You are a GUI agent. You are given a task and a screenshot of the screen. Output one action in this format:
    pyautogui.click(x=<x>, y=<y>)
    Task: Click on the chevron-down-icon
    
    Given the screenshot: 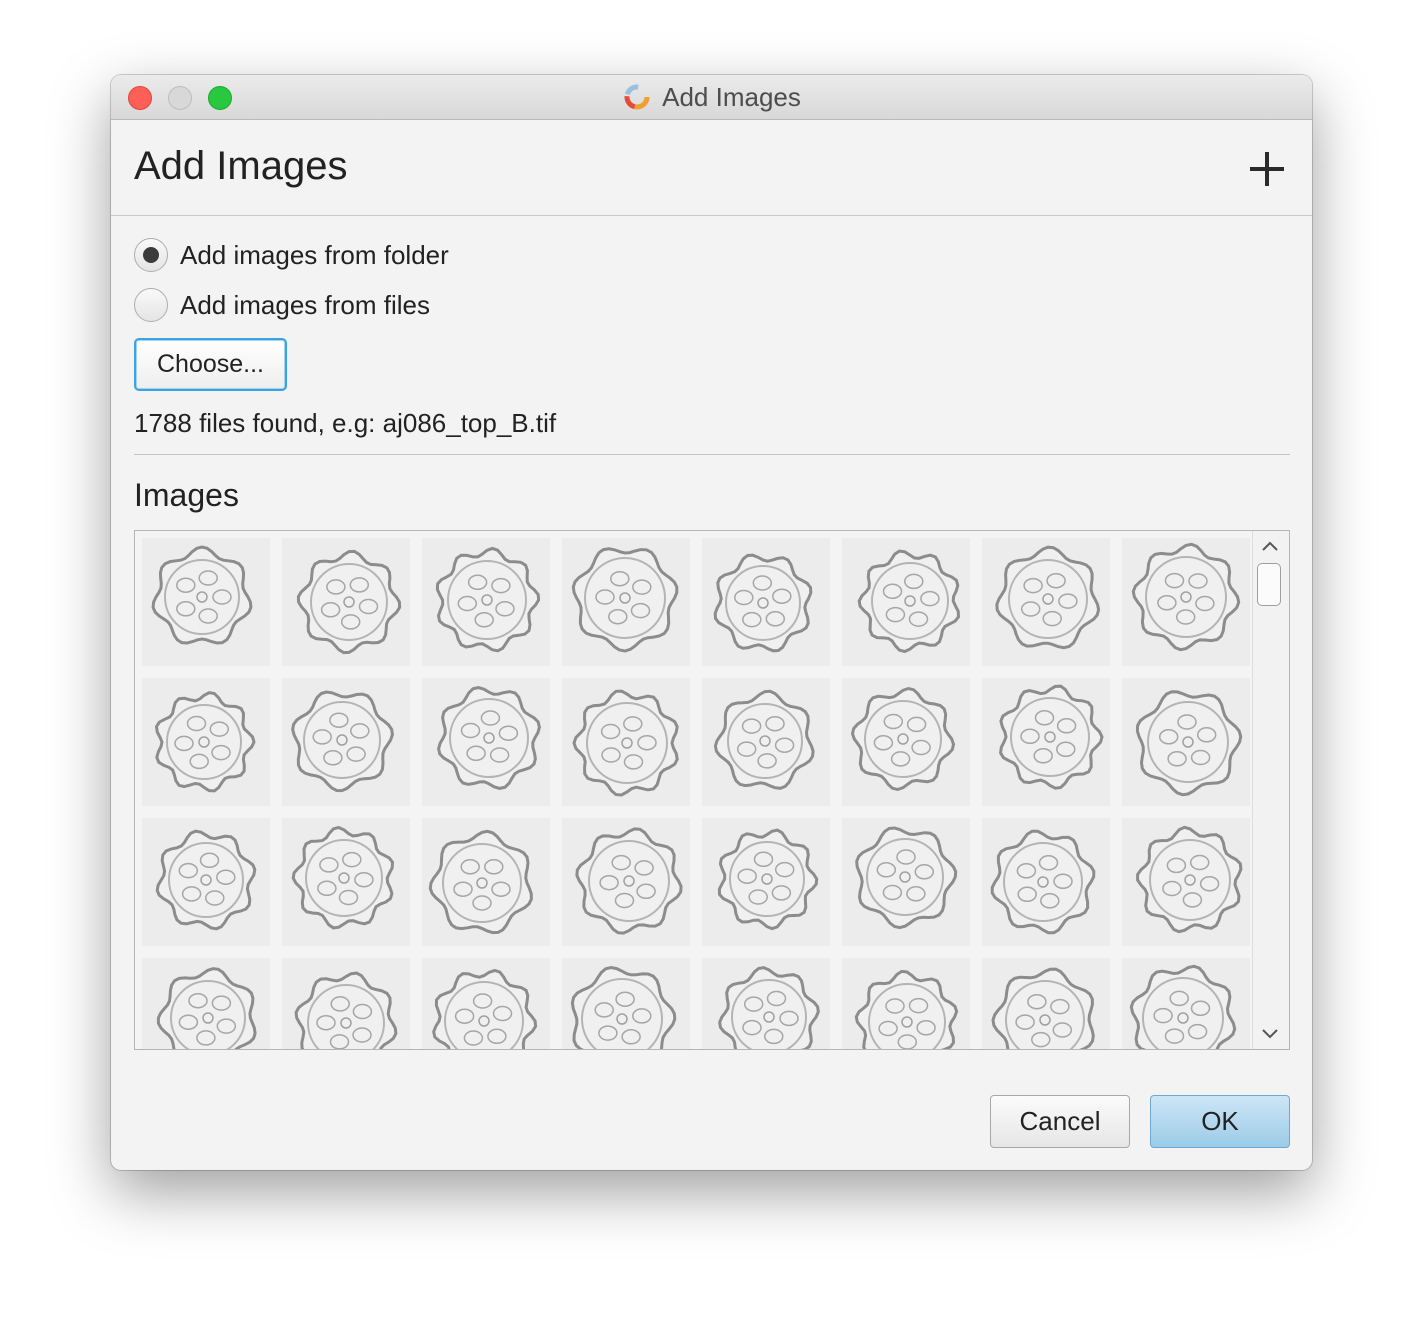 What is the action you would take?
    pyautogui.click(x=1270, y=1034)
    